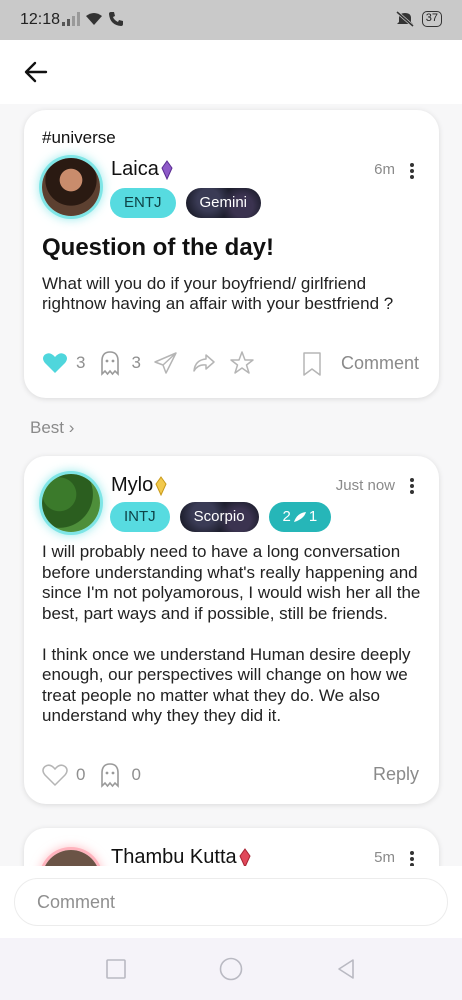 The image size is (462, 1000). I want to click on signal-icon, so click(71, 19).